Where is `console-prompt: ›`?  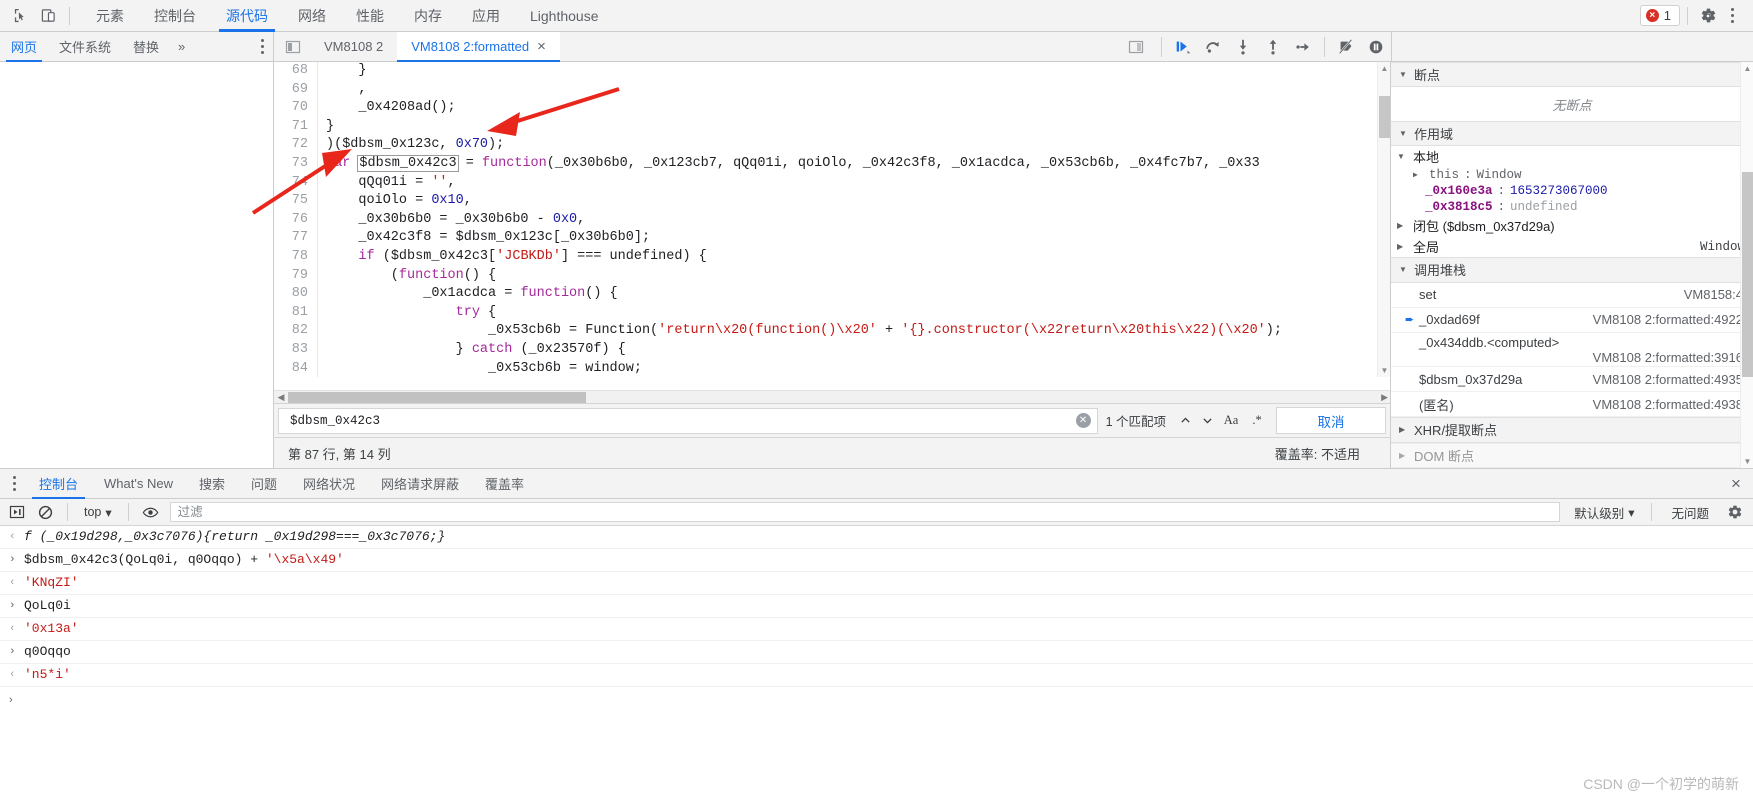 console-prompt: › is located at coordinates (876, 699).